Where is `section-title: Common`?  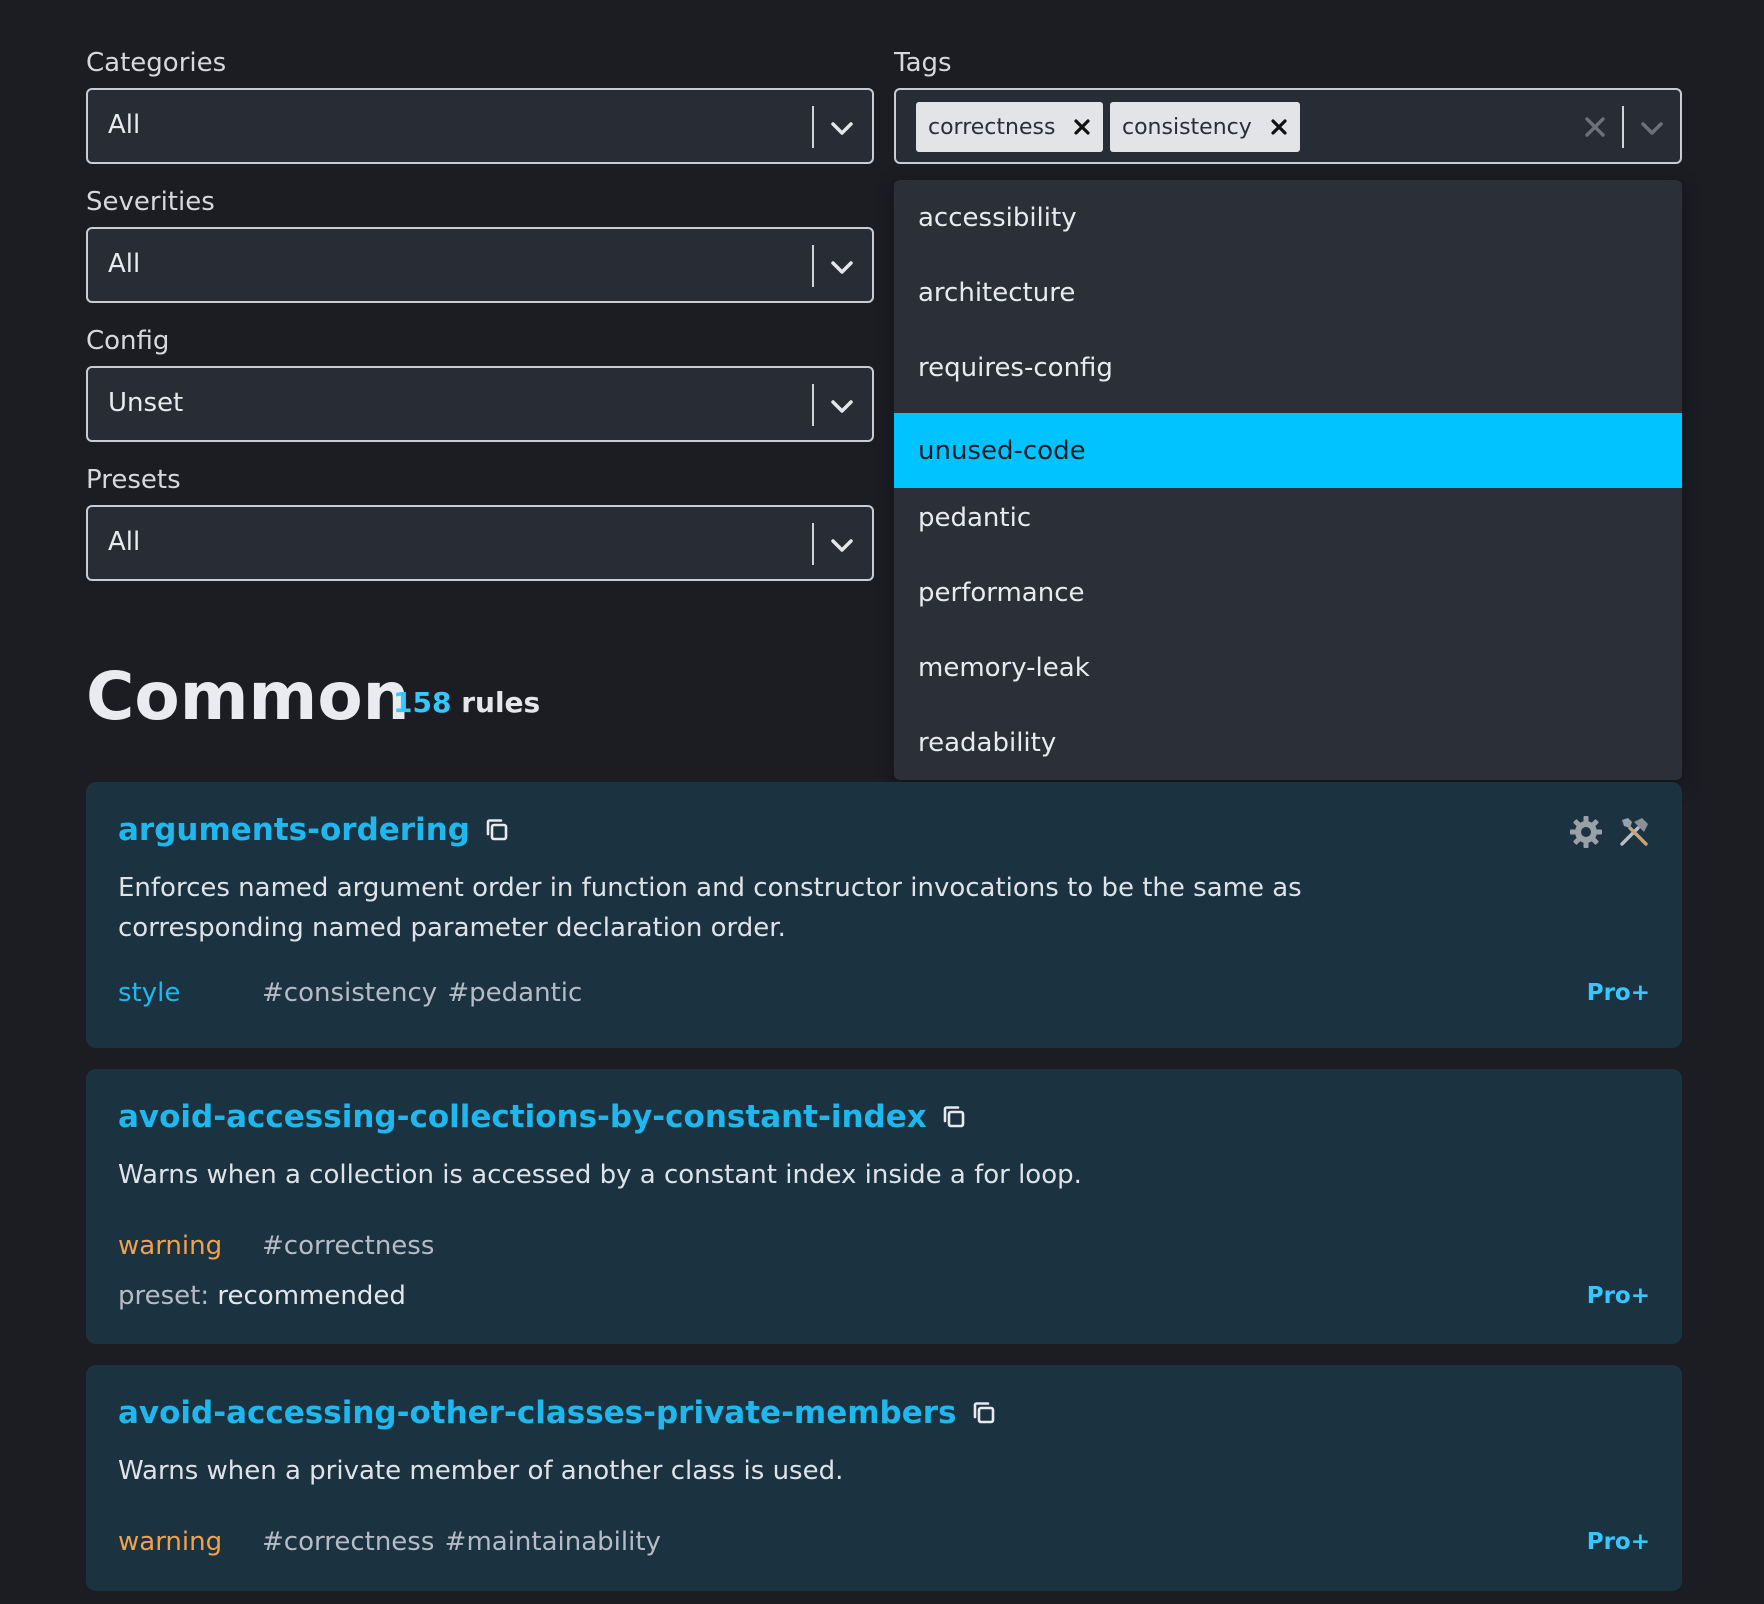 section-title: Common is located at coordinates (248, 696).